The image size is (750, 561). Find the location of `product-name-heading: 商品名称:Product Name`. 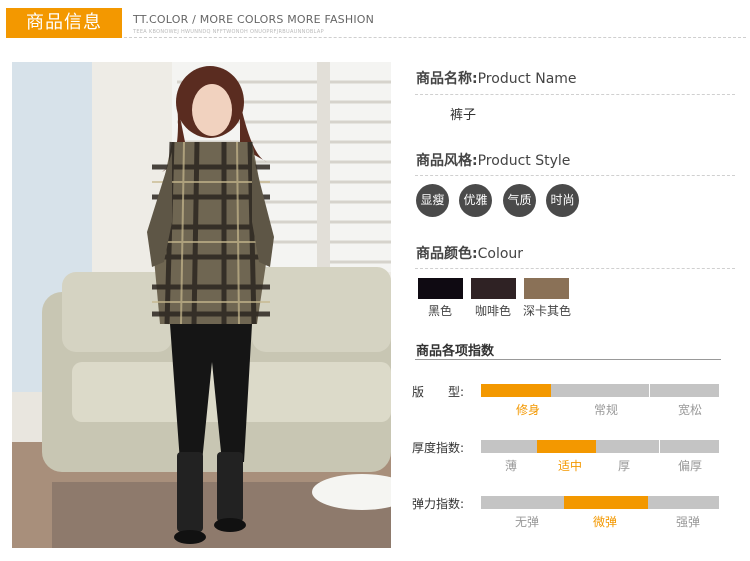

product-name-heading: 商品名称:Product Name is located at coordinates (496, 78).